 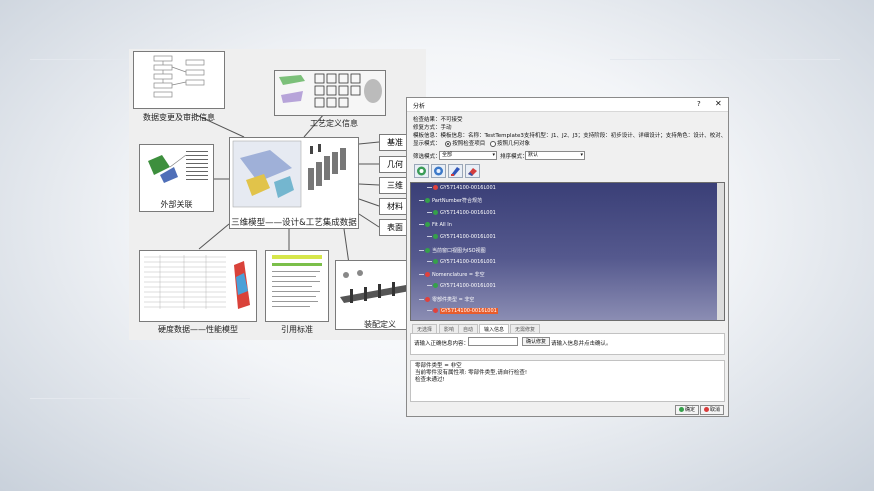 What do you see at coordinates (471, 373) in the screenshot?
I see `message-line-2: 当前零件没有属性项: 零部件类型,请自行检查!` at bounding box center [471, 373].